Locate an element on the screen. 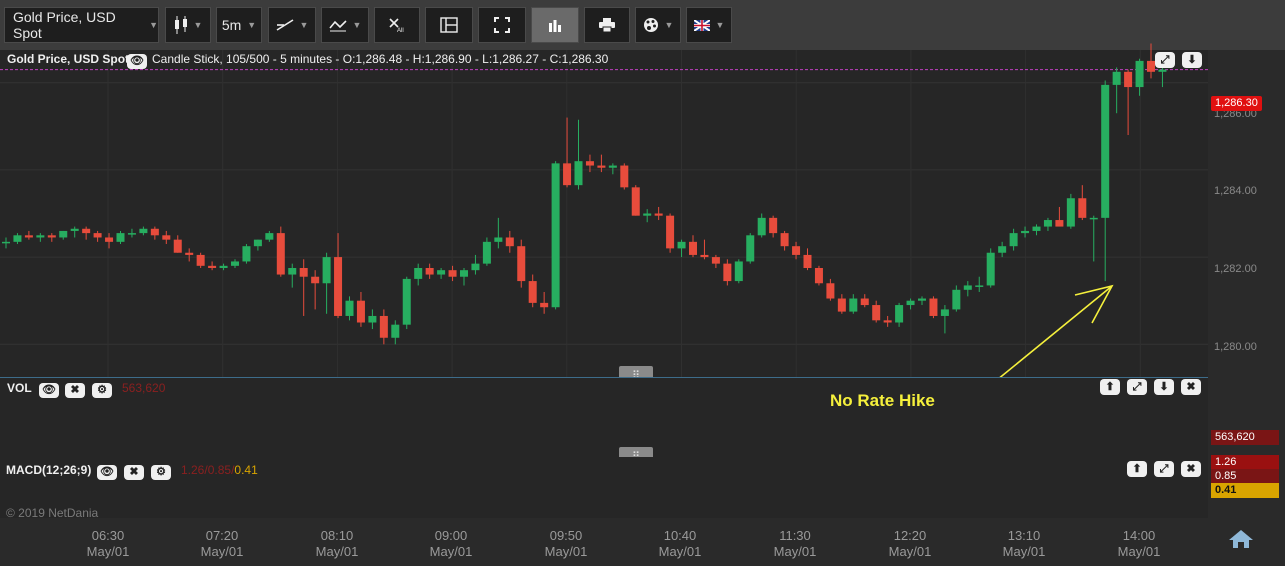 The height and width of the screenshot is (566, 1285). x-tick: 09:50 May/01 is located at coordinates (566, 544).